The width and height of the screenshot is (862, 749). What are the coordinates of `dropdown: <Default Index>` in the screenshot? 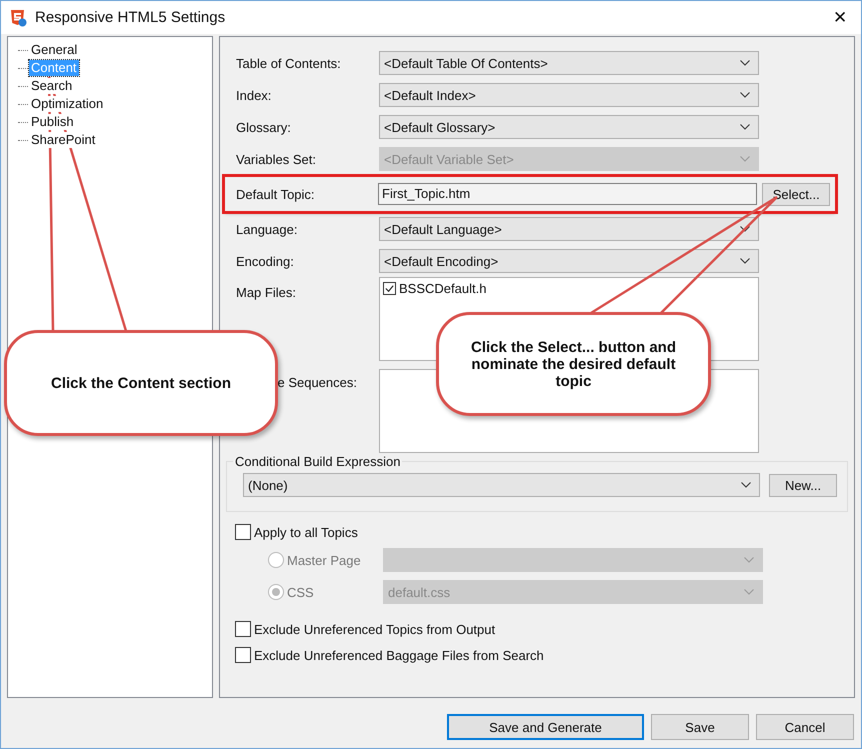 It's located at (569, 95).